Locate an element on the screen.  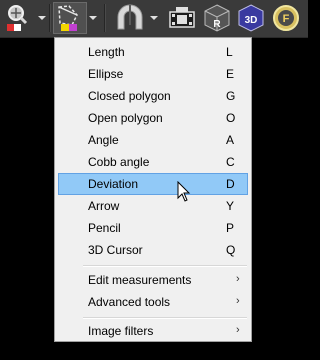
fusion-tool-button: F is located at coordinates (286, 18).